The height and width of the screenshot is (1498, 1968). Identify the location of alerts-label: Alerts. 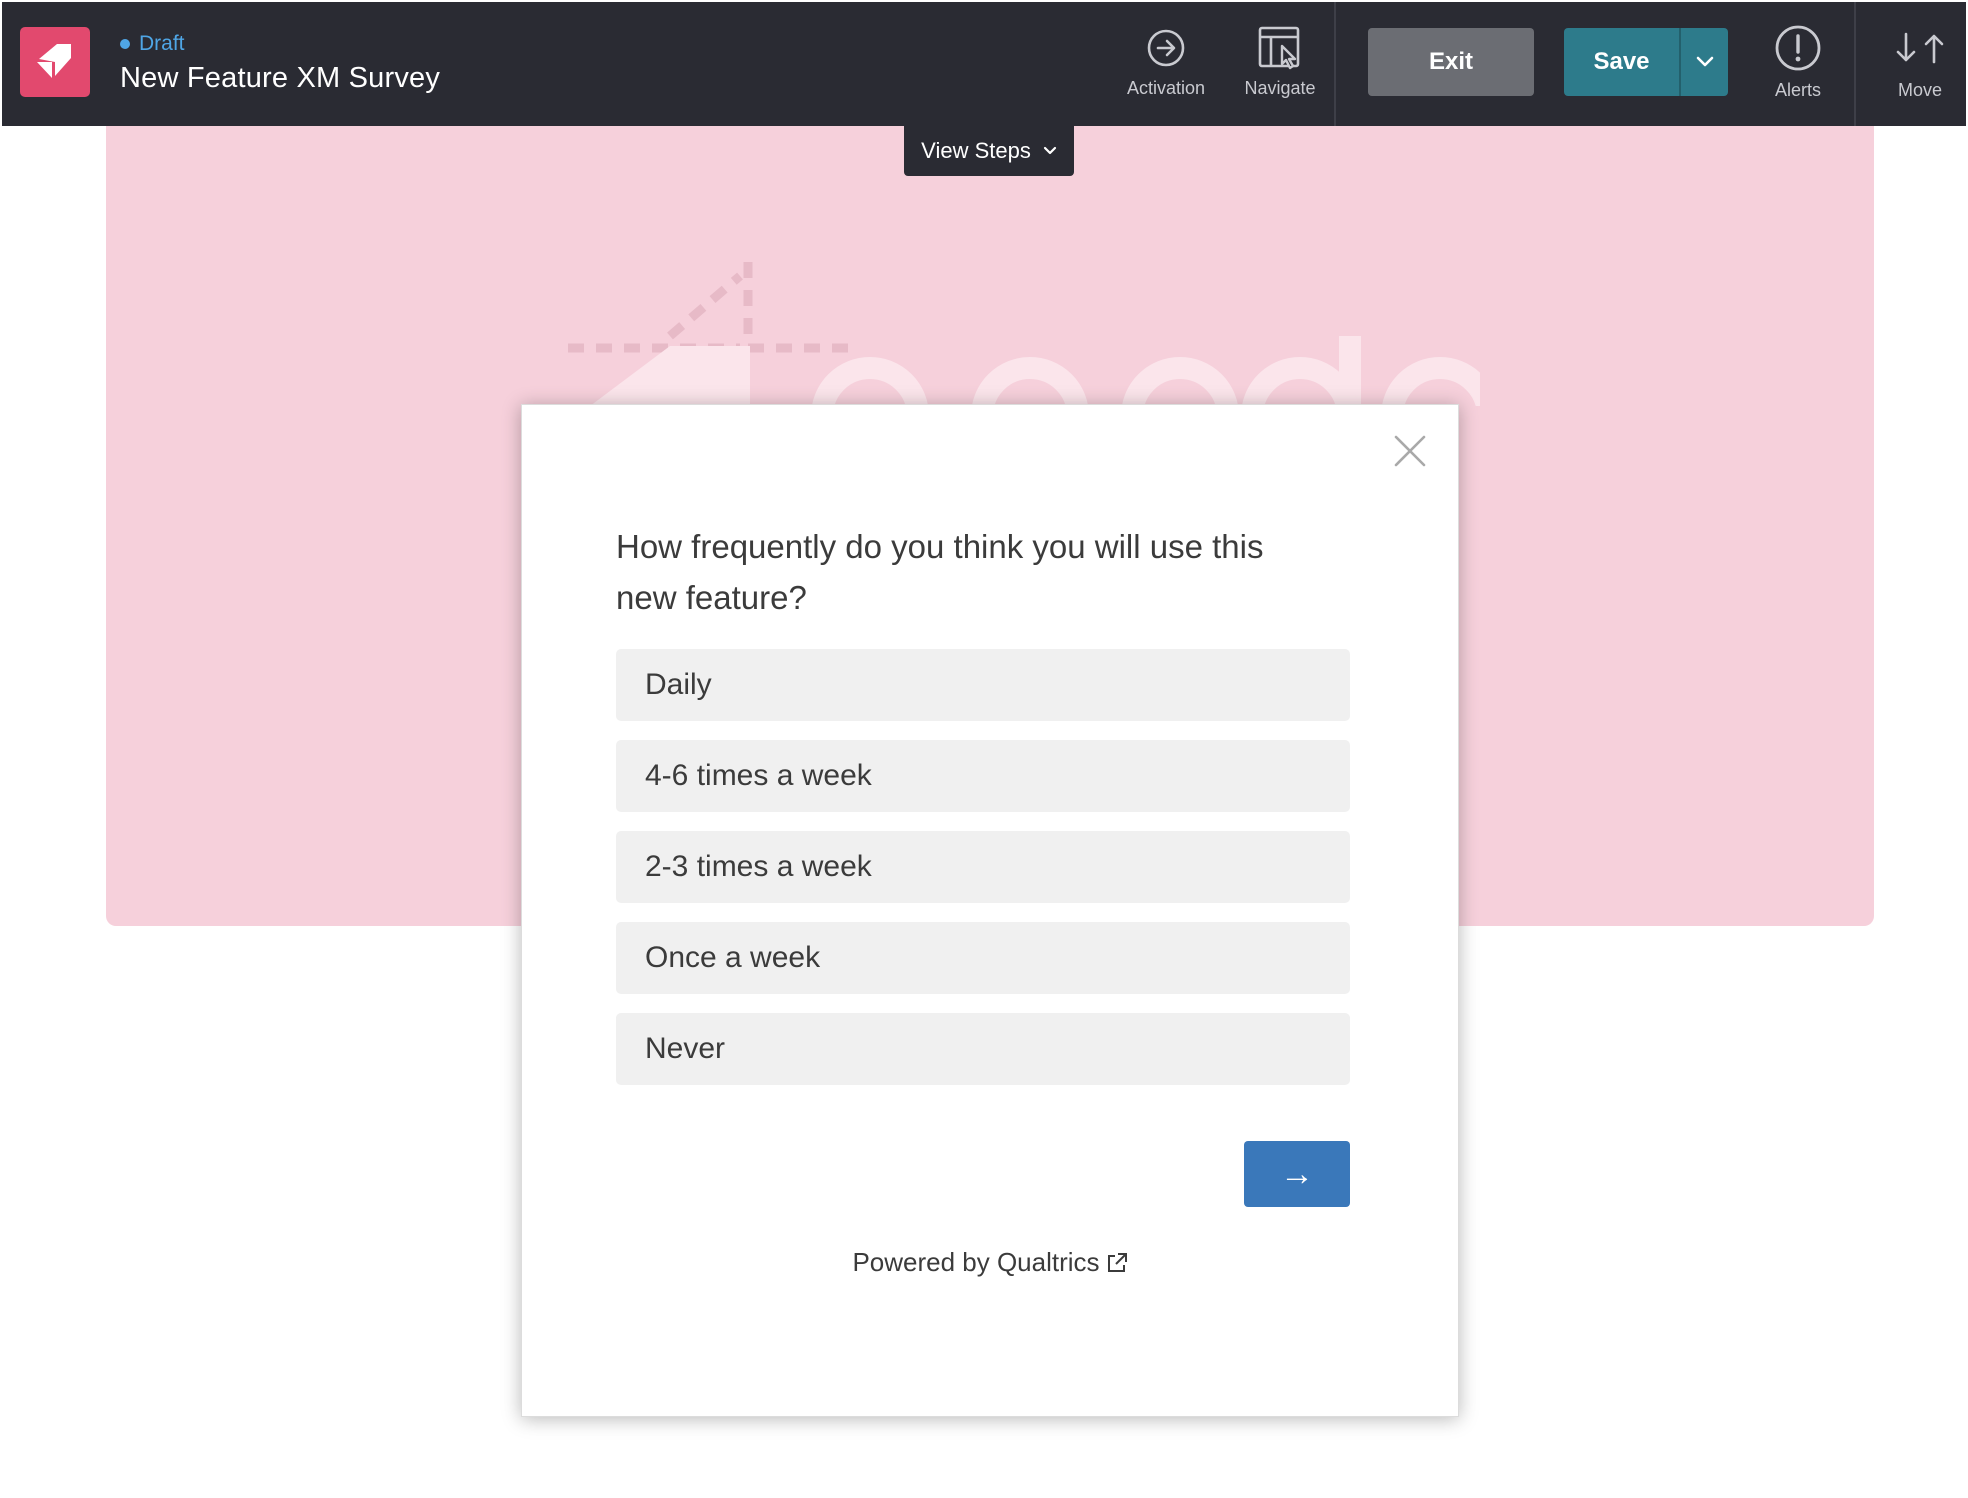
(1797, 90).